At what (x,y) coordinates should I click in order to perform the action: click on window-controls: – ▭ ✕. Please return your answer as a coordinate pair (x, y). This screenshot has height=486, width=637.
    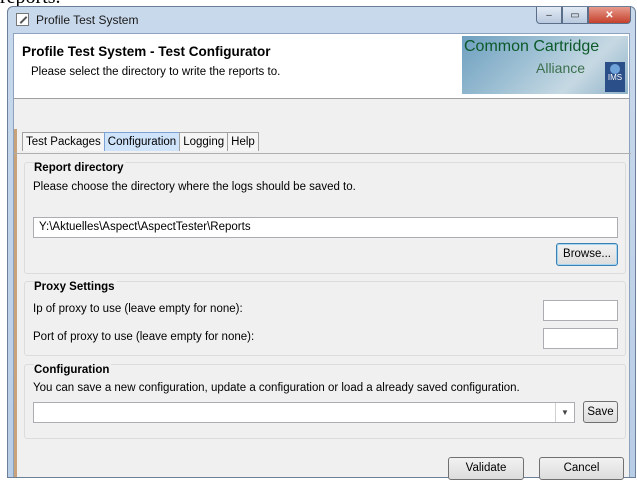
    Looking at the image, I should click on (583, 16).